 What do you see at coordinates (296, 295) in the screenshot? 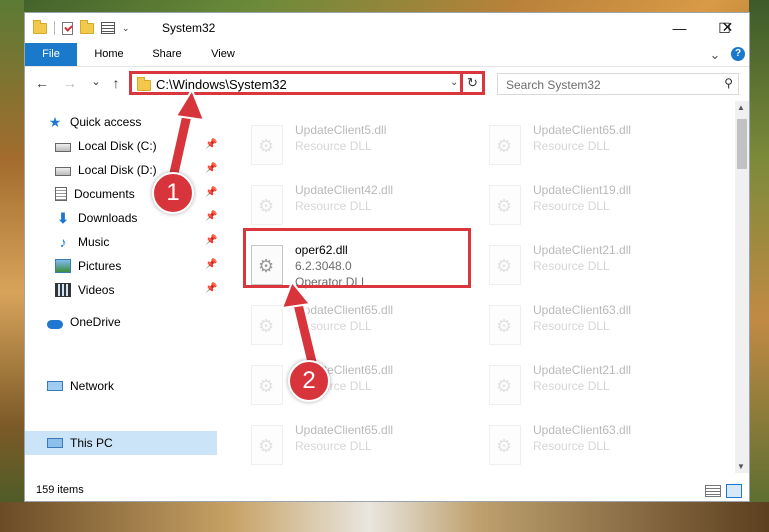
I see `arrow-2-head` at bounding box center [296, 295].